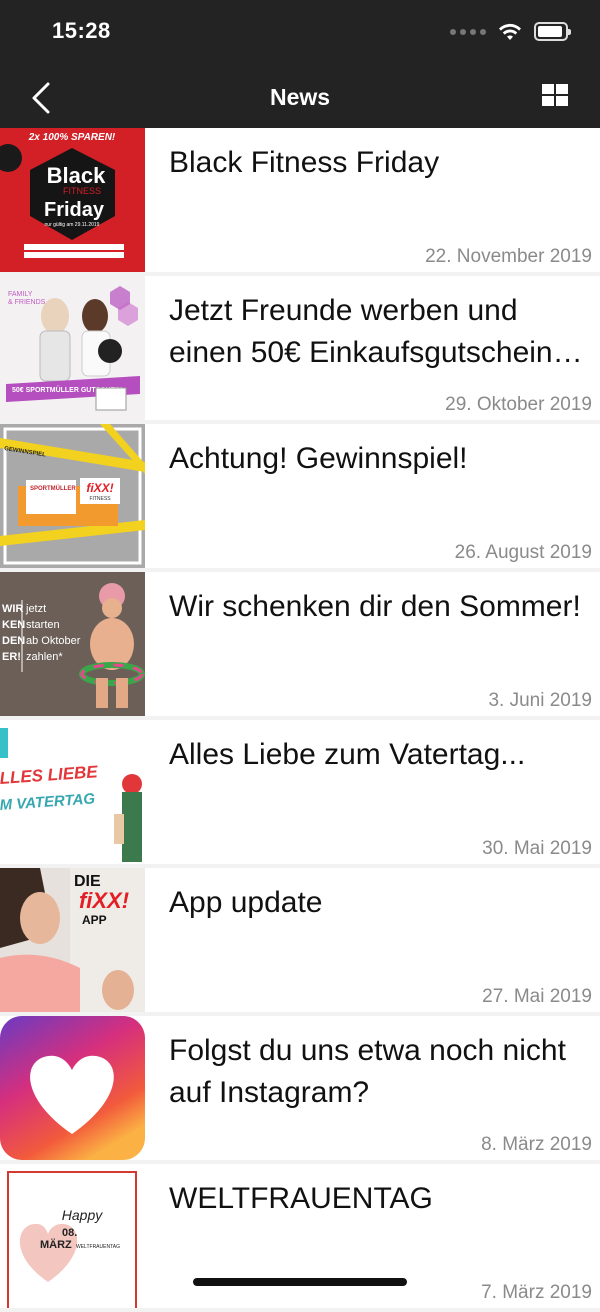 This screenshot has height=1312, width=600. I want to click on page-title: News, so click(300, 97).